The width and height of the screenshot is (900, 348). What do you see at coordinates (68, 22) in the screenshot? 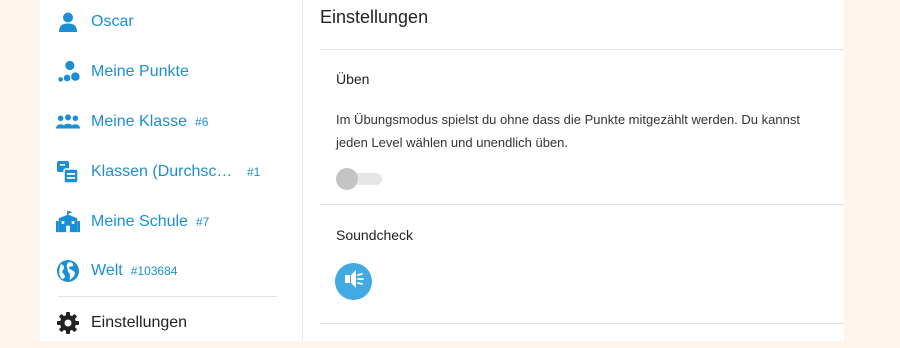
I see `user-icon` at bounding box center [68, 22].